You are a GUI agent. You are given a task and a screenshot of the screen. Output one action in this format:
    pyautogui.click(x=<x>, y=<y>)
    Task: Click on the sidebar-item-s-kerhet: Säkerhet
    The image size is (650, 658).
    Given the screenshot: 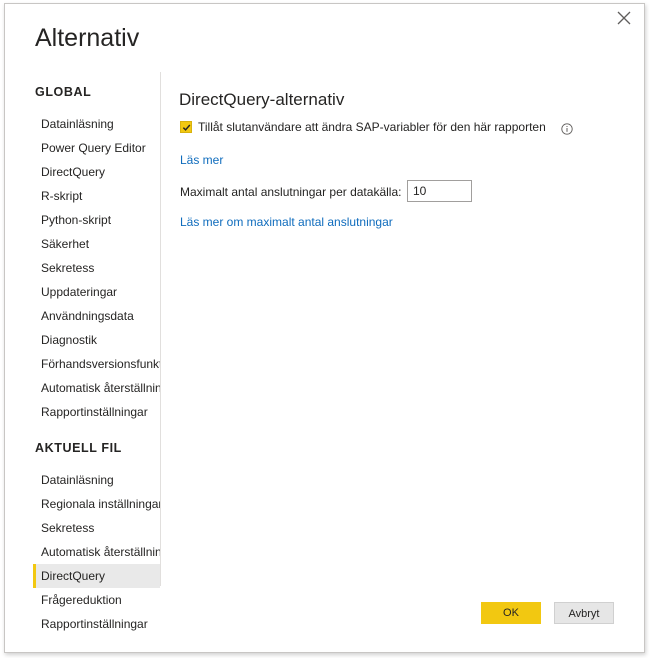 What is the action you would take?
    pyautogui.click(x=96, y=244)
    